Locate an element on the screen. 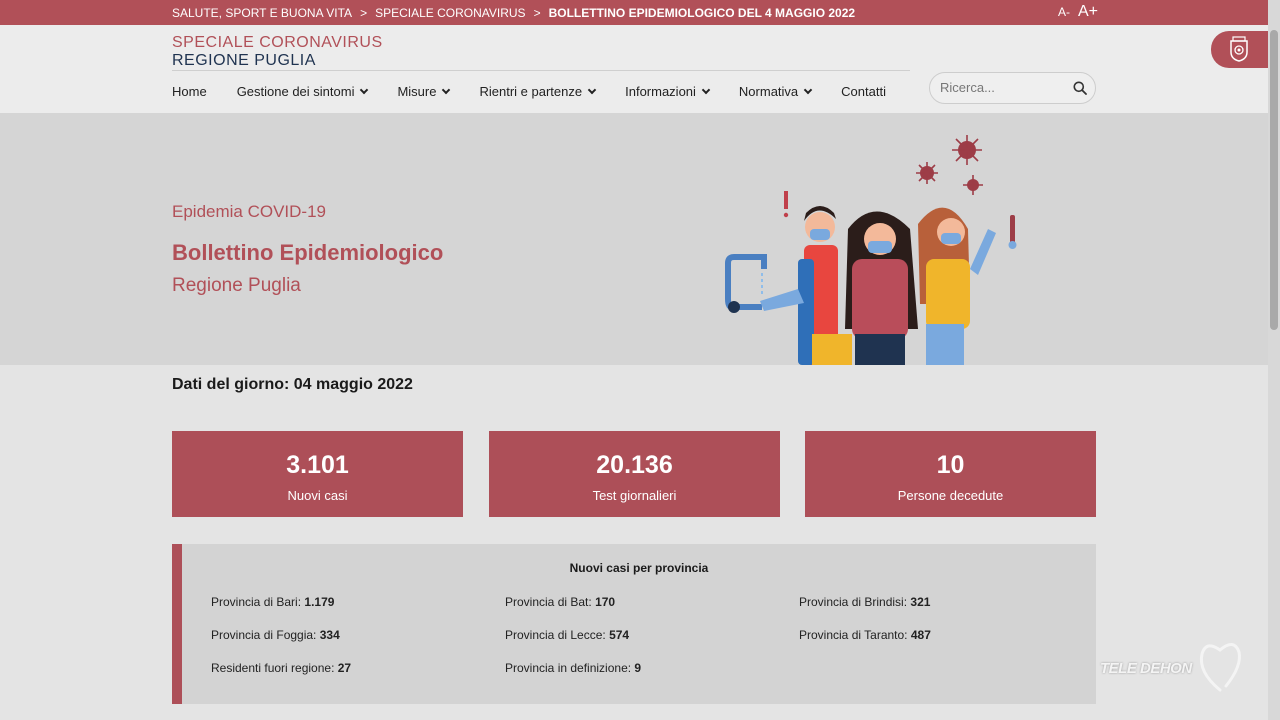 Image resolution: width=1280 pixels, height=720 pixels. page-title: Bollettino Epidemiologico is located at coordinates (308, 252).